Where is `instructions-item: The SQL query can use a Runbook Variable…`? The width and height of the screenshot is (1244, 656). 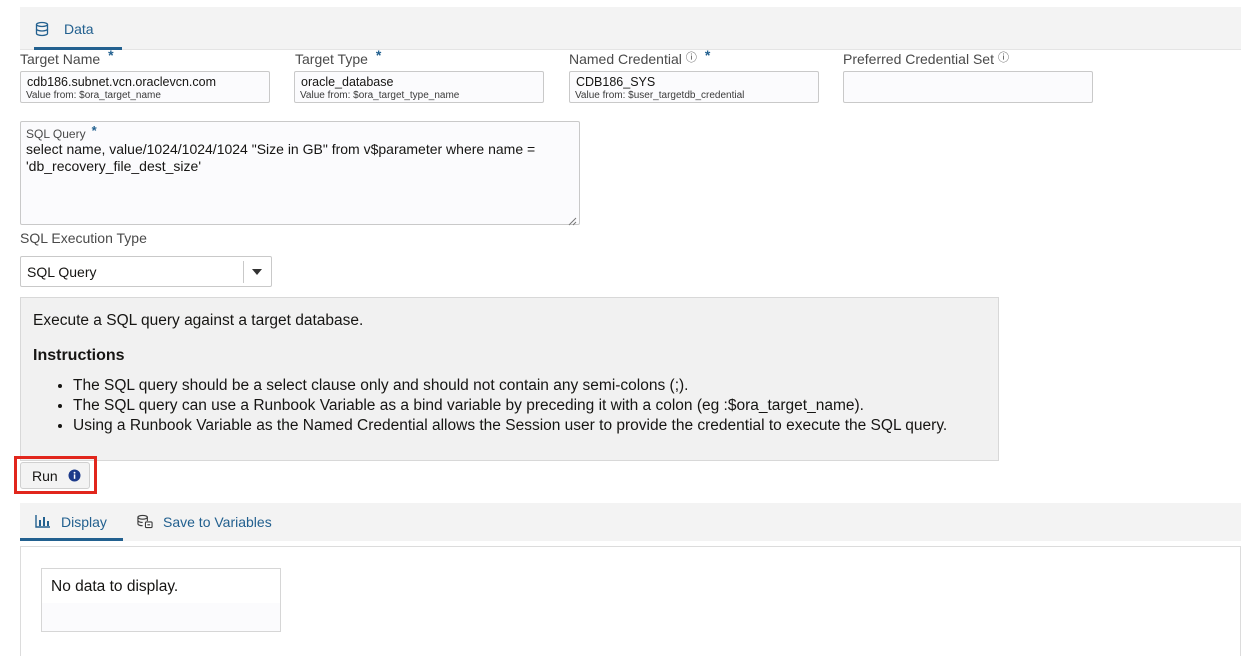 instructions-item: The SQL query can use a Runbook Variable… is located at coordinates (510, 406).